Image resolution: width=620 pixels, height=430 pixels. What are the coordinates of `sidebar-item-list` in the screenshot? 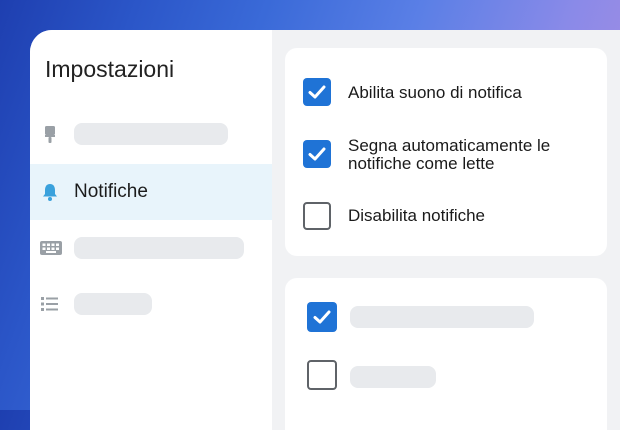 It's located at (151, 304).